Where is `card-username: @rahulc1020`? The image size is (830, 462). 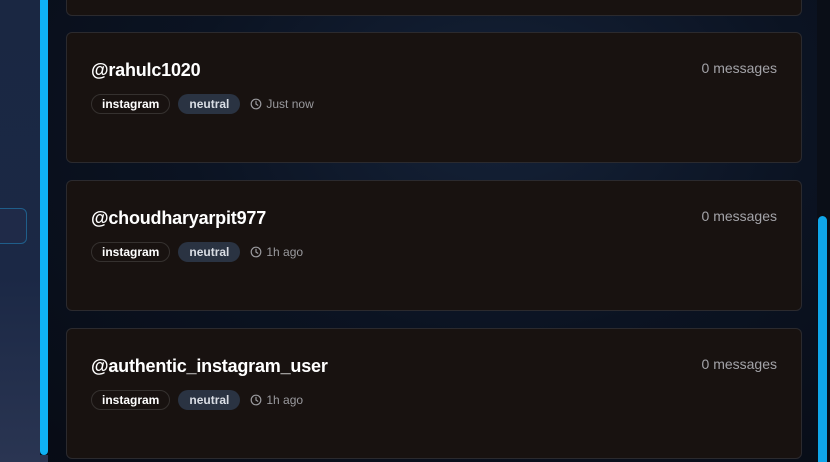
card-username: @rahulc1020 is located at coordinates (146, 70).